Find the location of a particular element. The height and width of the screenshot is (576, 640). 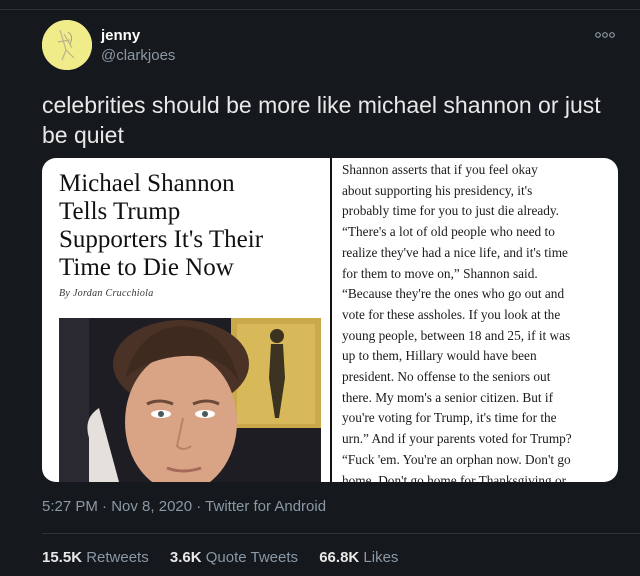

article-body-line: president. No offense to the seniors out is located at coordinates (446, 377).